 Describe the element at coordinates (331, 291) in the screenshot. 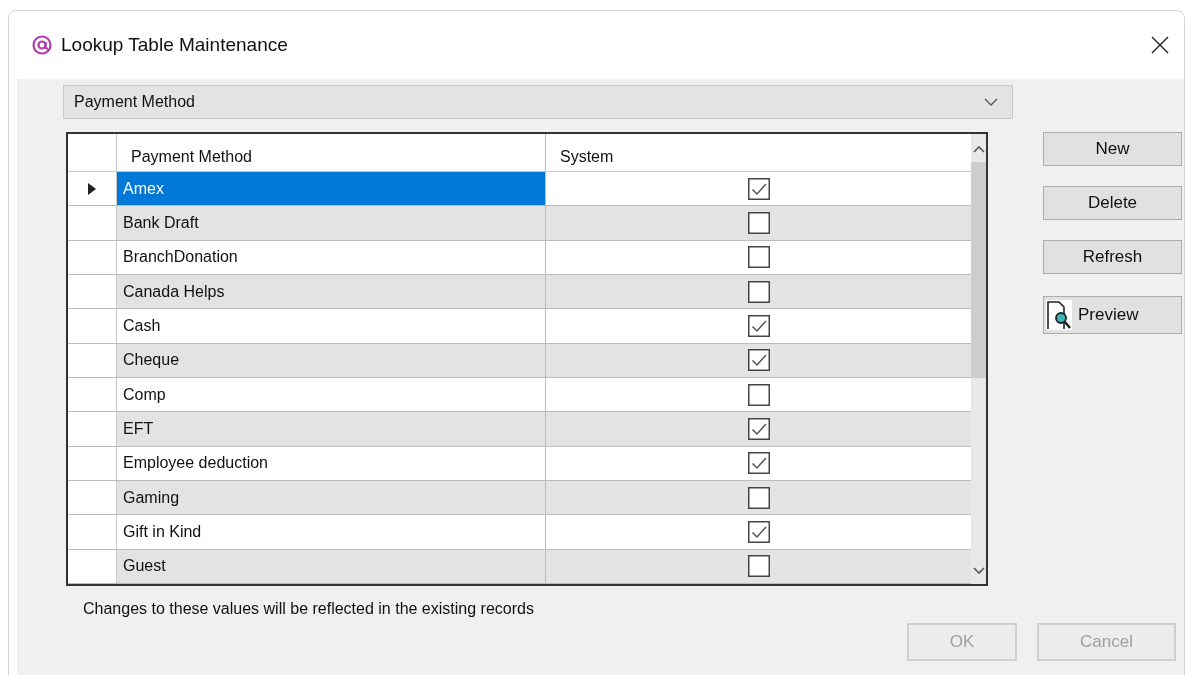

I see `table-cell: Canada Helps` at that location.